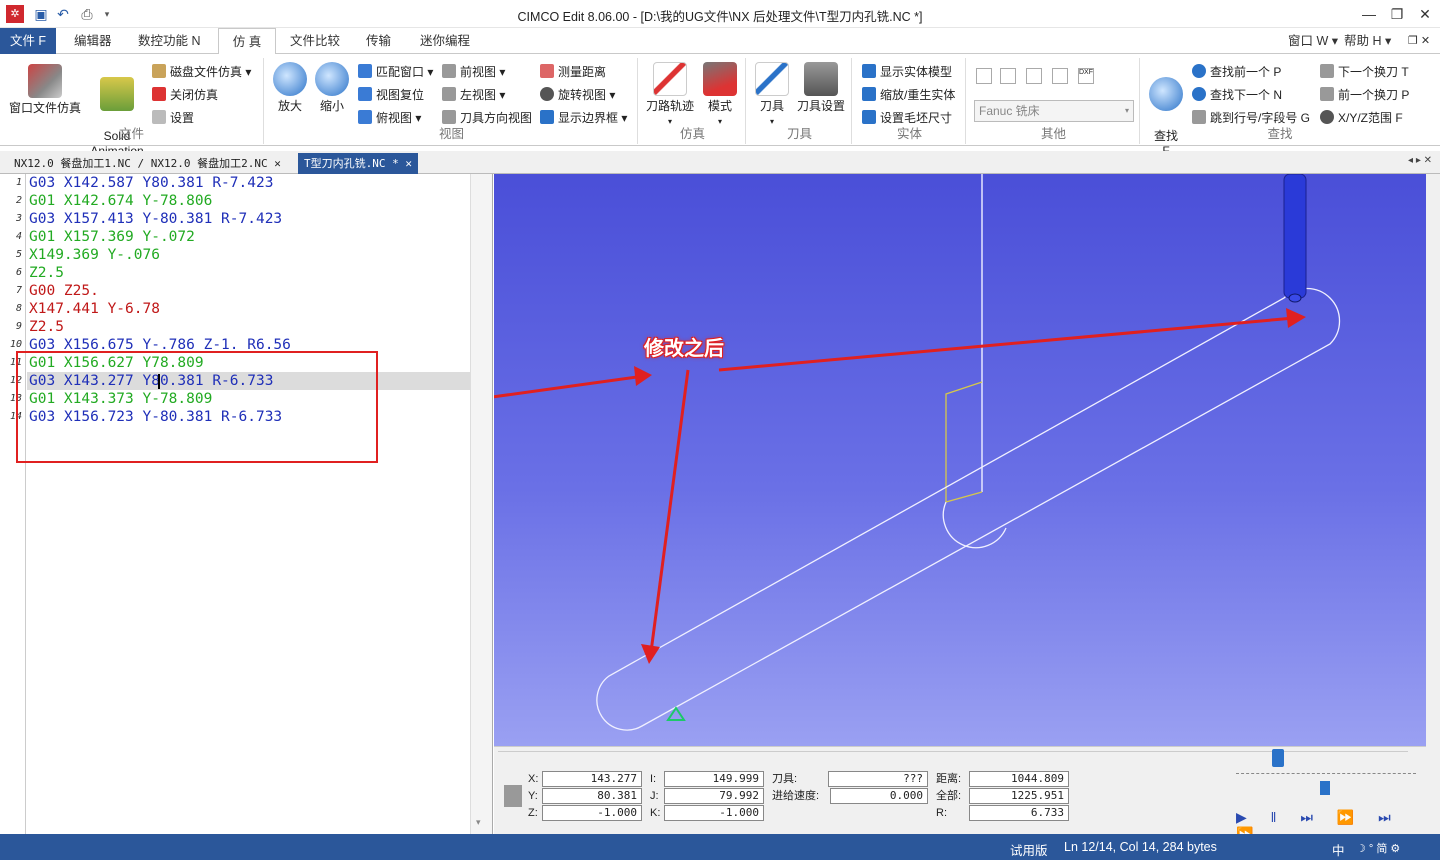  I want to click on regen-icon, so click(869, 94).